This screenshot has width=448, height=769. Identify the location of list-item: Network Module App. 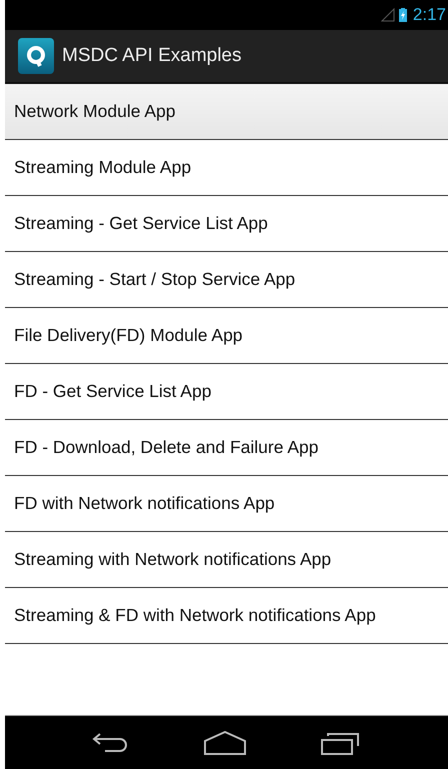
(226, 112).